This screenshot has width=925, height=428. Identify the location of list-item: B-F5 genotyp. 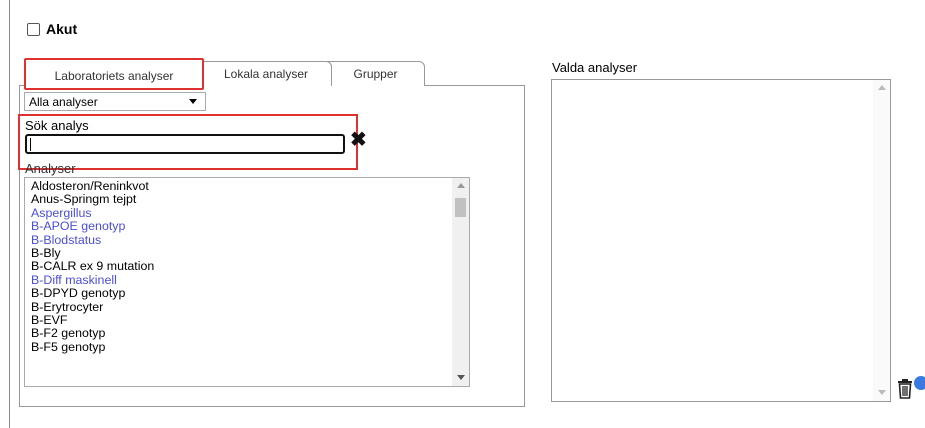
(92, 347).